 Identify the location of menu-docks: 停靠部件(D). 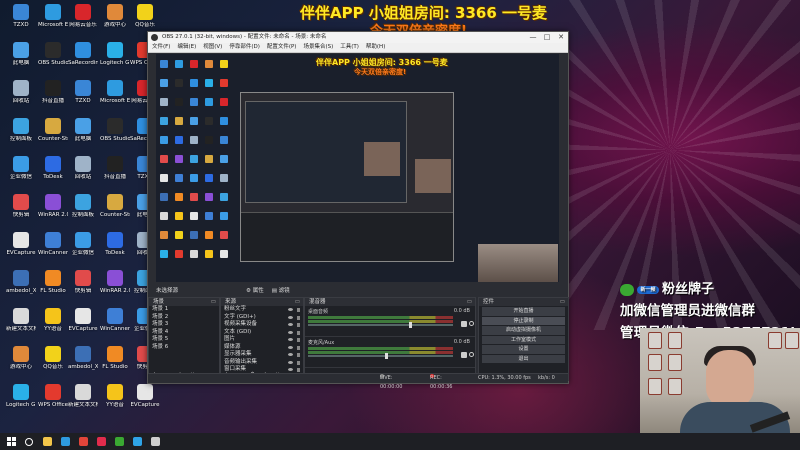
(244, 47).